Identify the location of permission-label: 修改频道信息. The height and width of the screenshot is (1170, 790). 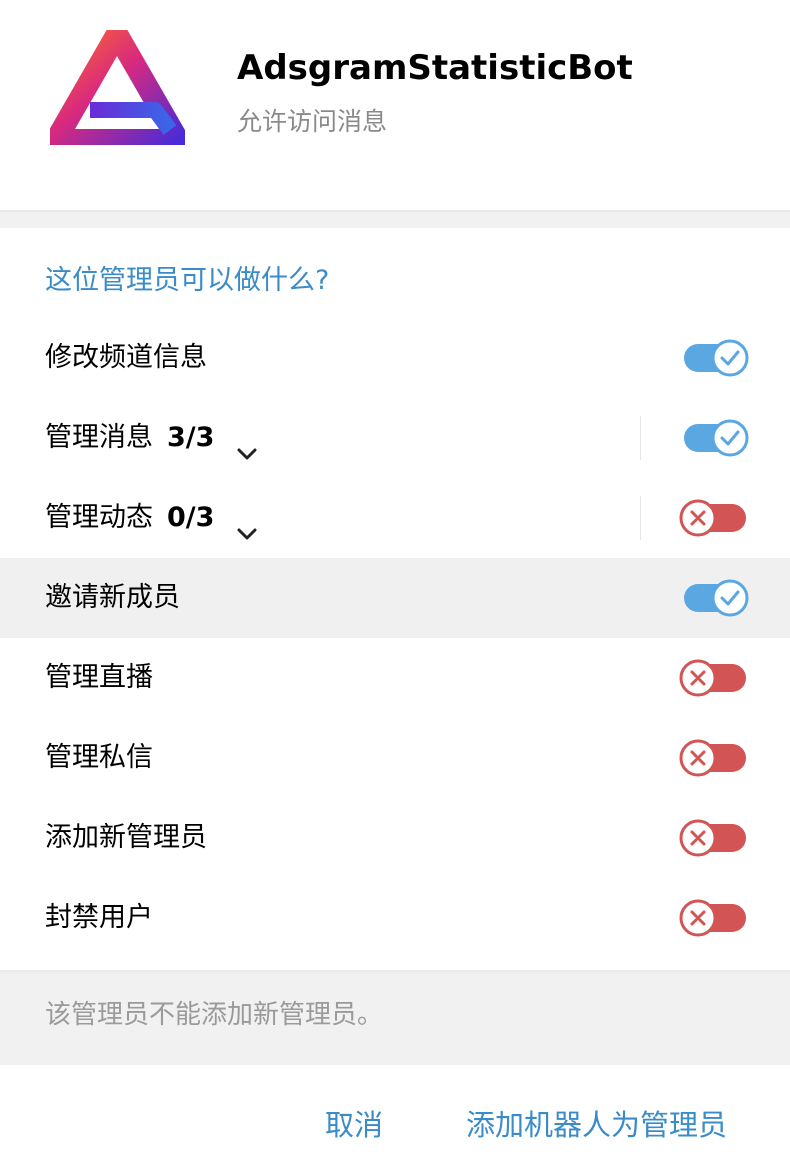
(126, 358).